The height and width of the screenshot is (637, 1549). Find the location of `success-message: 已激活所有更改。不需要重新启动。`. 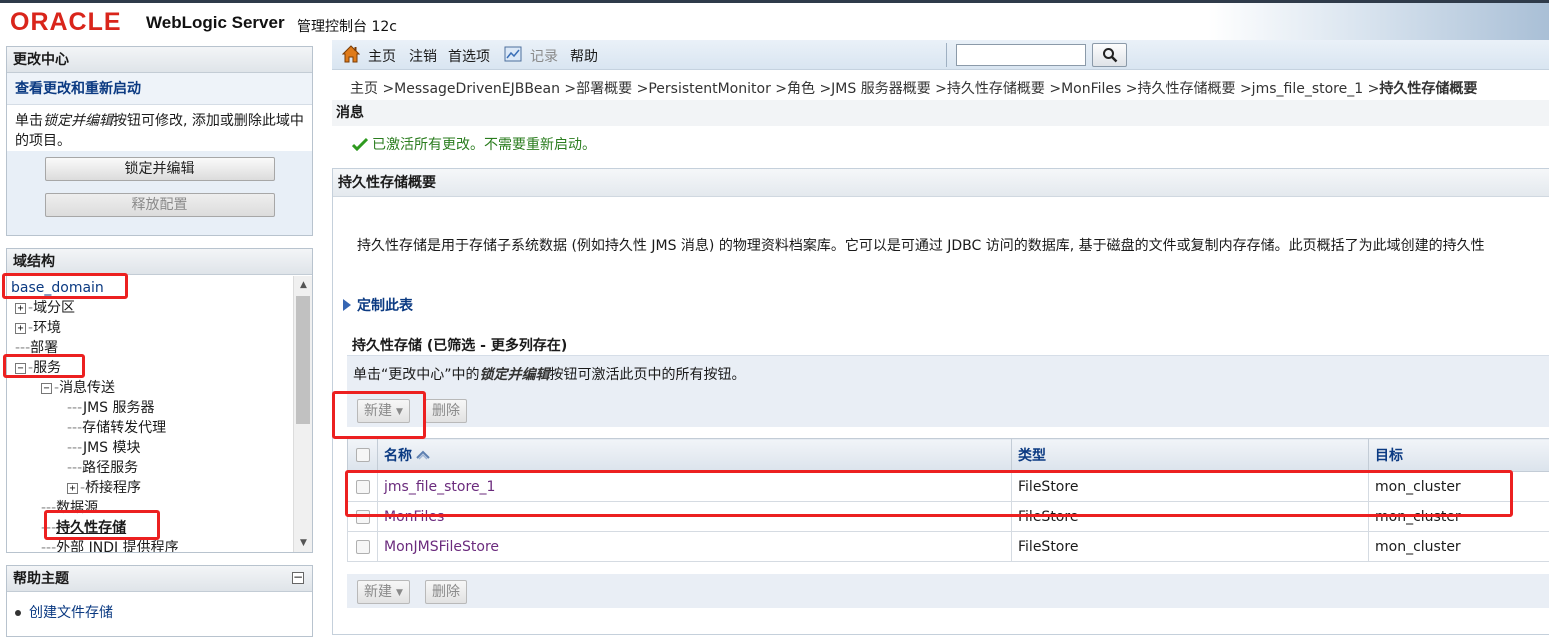

success-message: 已激活所有更改。不需要重新启动。 is located at coordinates (474, 144).